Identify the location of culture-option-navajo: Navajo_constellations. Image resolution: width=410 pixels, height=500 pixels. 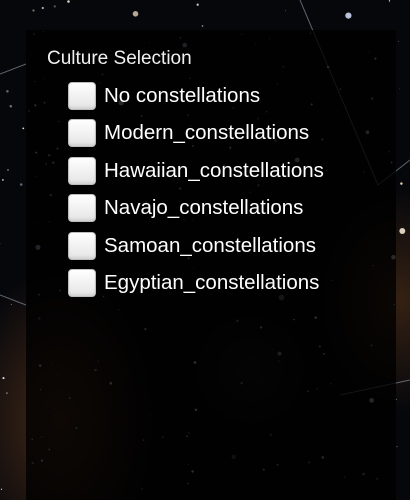
(228, 209).